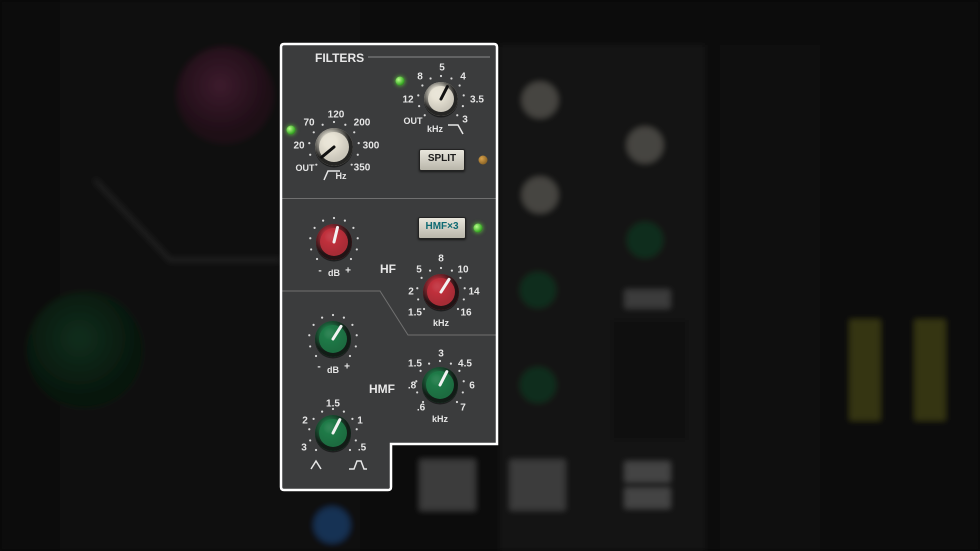 Image resolution: width=980 pixels, height=551 pixels. I want to click on hmf-q-tick: 2, so click(305, 421).